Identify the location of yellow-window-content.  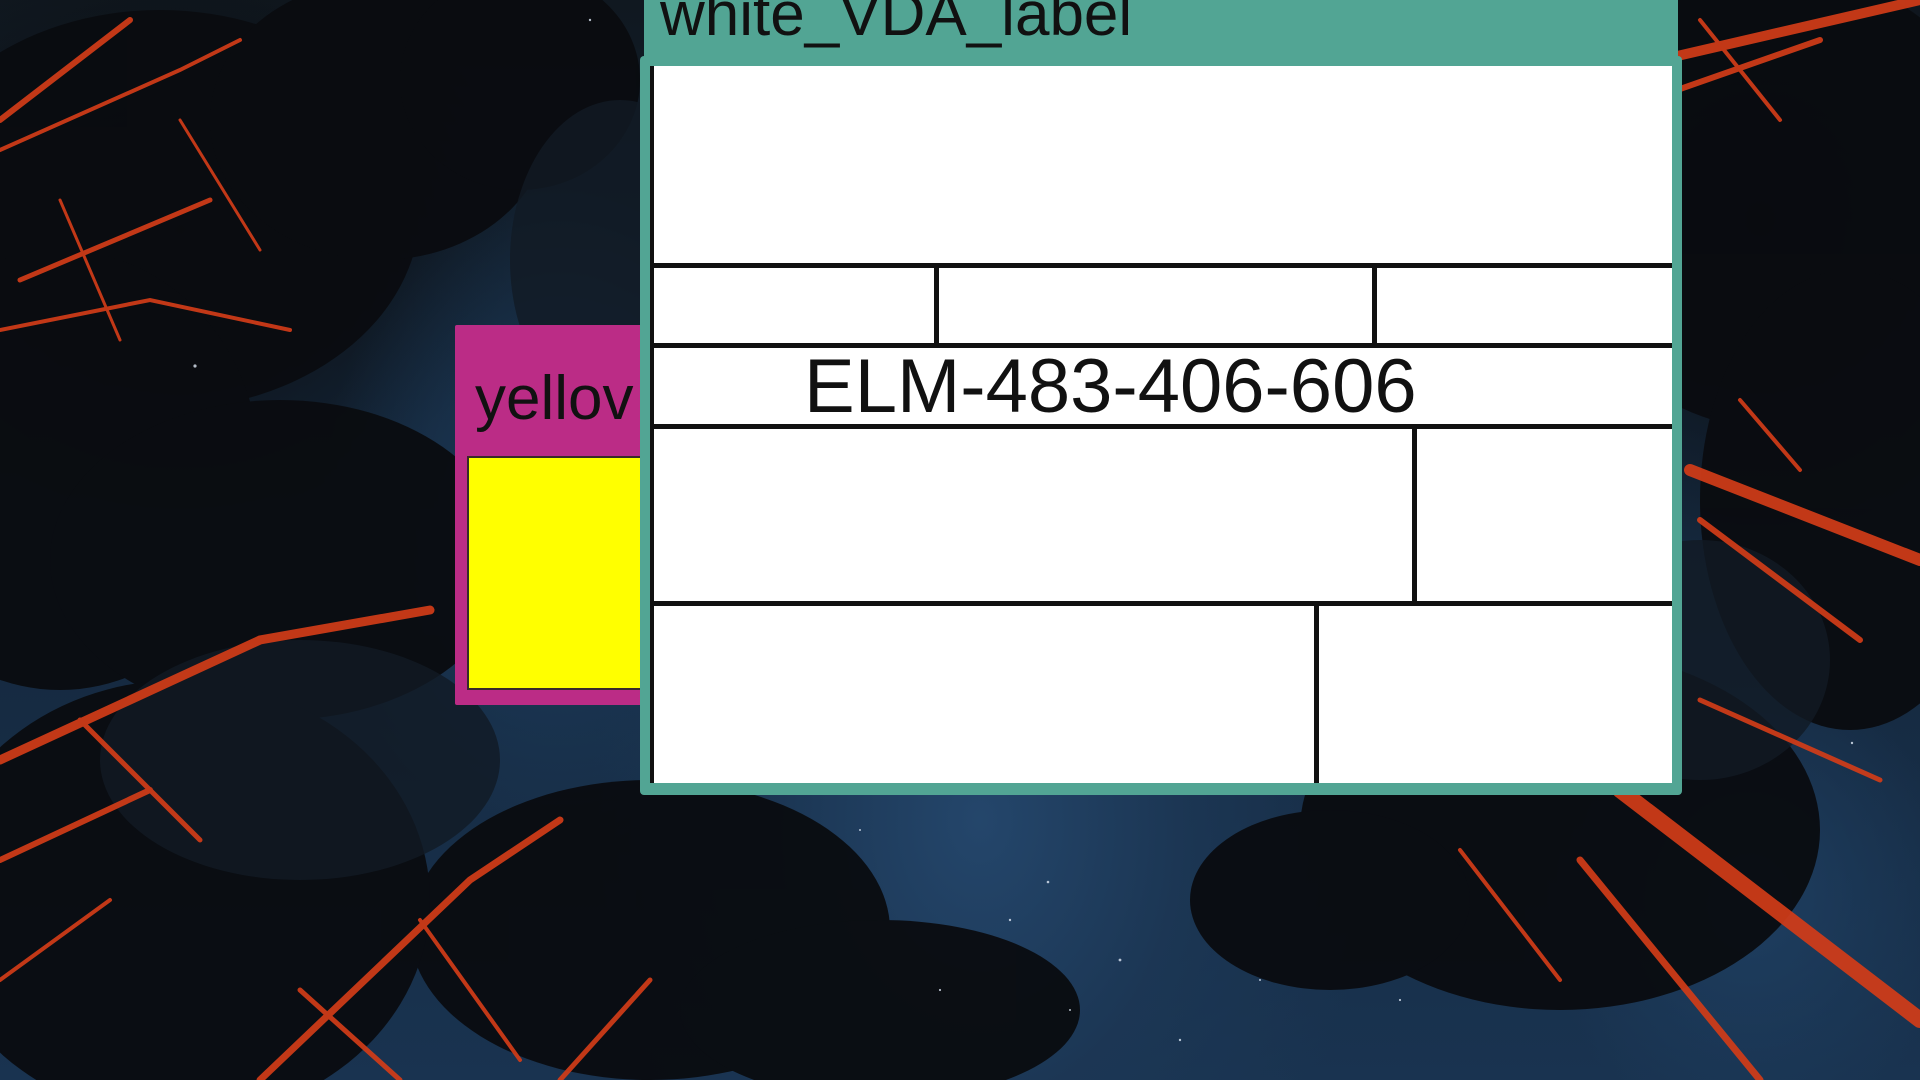
(567, 573).